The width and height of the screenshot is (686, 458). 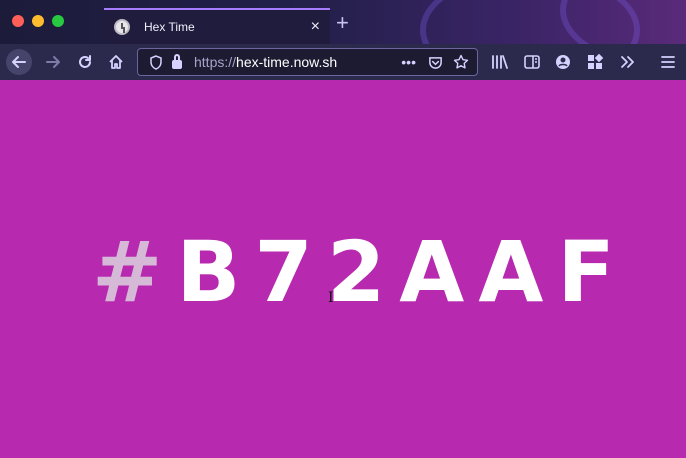 I want to click on window-close-button, so click(x=18, y=21).